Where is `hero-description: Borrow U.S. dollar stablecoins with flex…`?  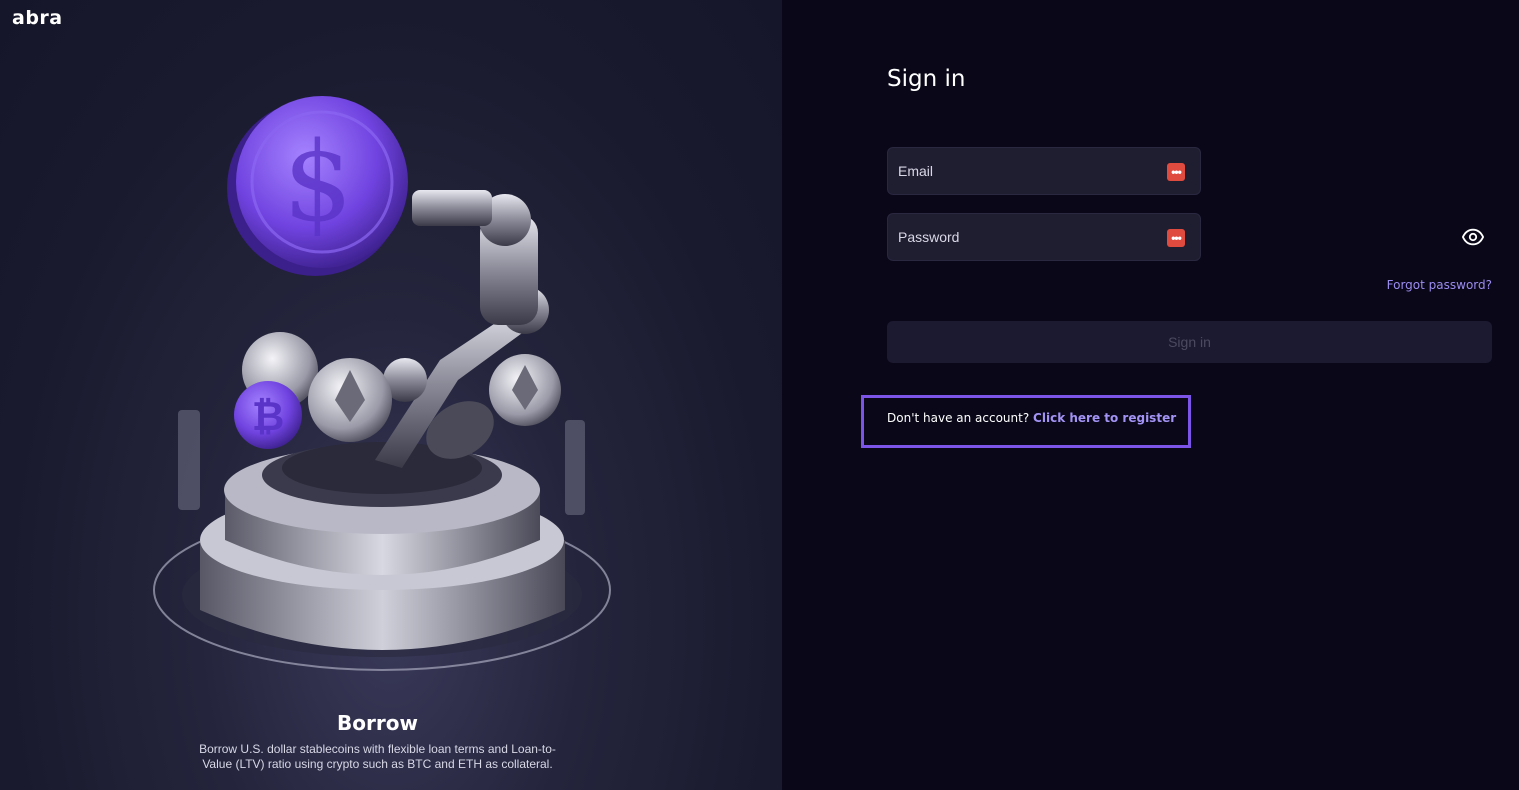
hero-description: Borrow U.S. dollar stablecoins with flex… is located at coordinates (377, 756).